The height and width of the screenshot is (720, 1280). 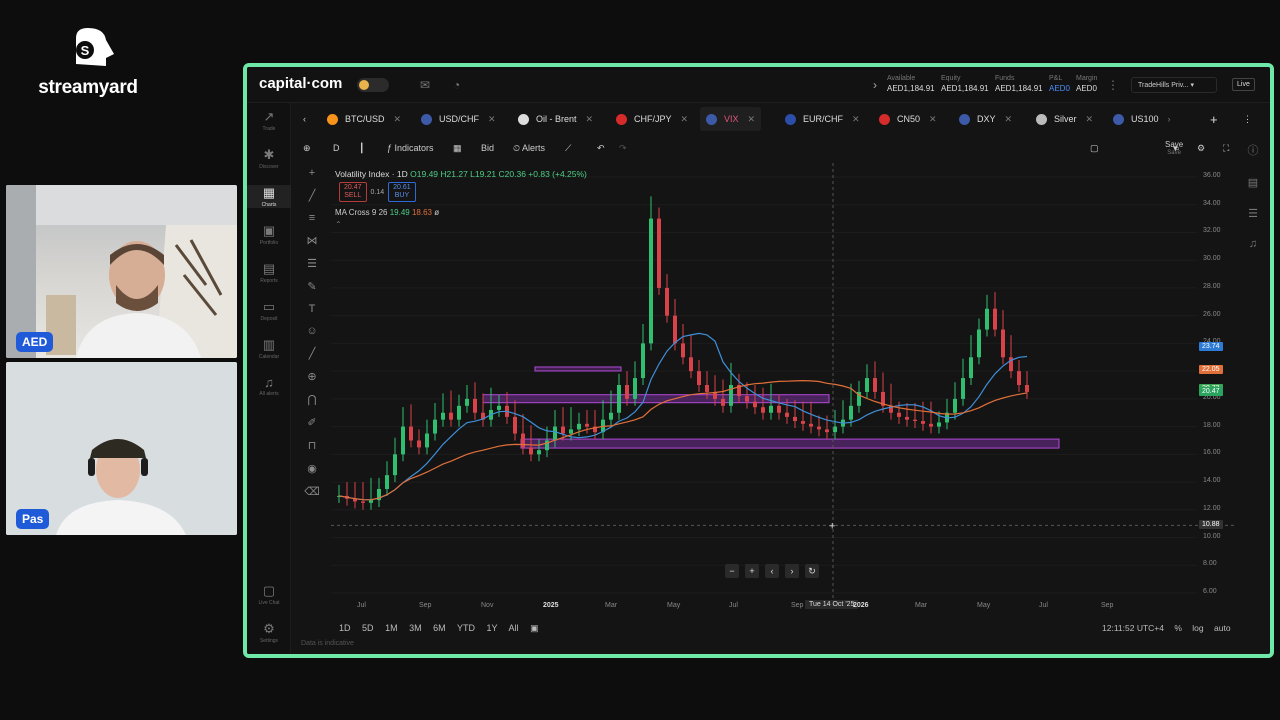 I want to click on zoom-in-button: +, so click(x=752, y=571).